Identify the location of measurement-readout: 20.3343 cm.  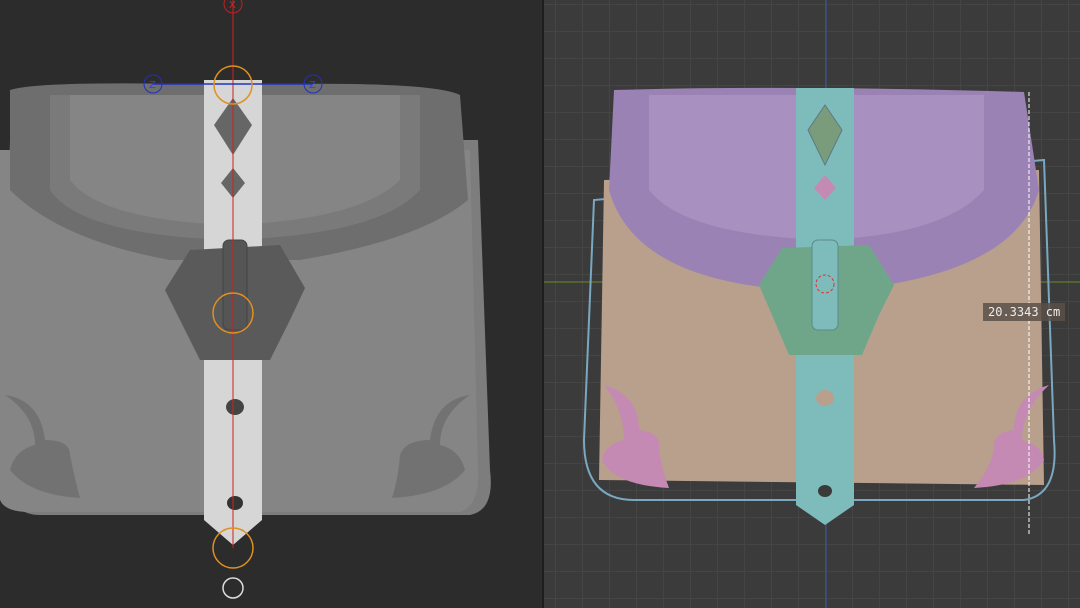
(1024, 312).